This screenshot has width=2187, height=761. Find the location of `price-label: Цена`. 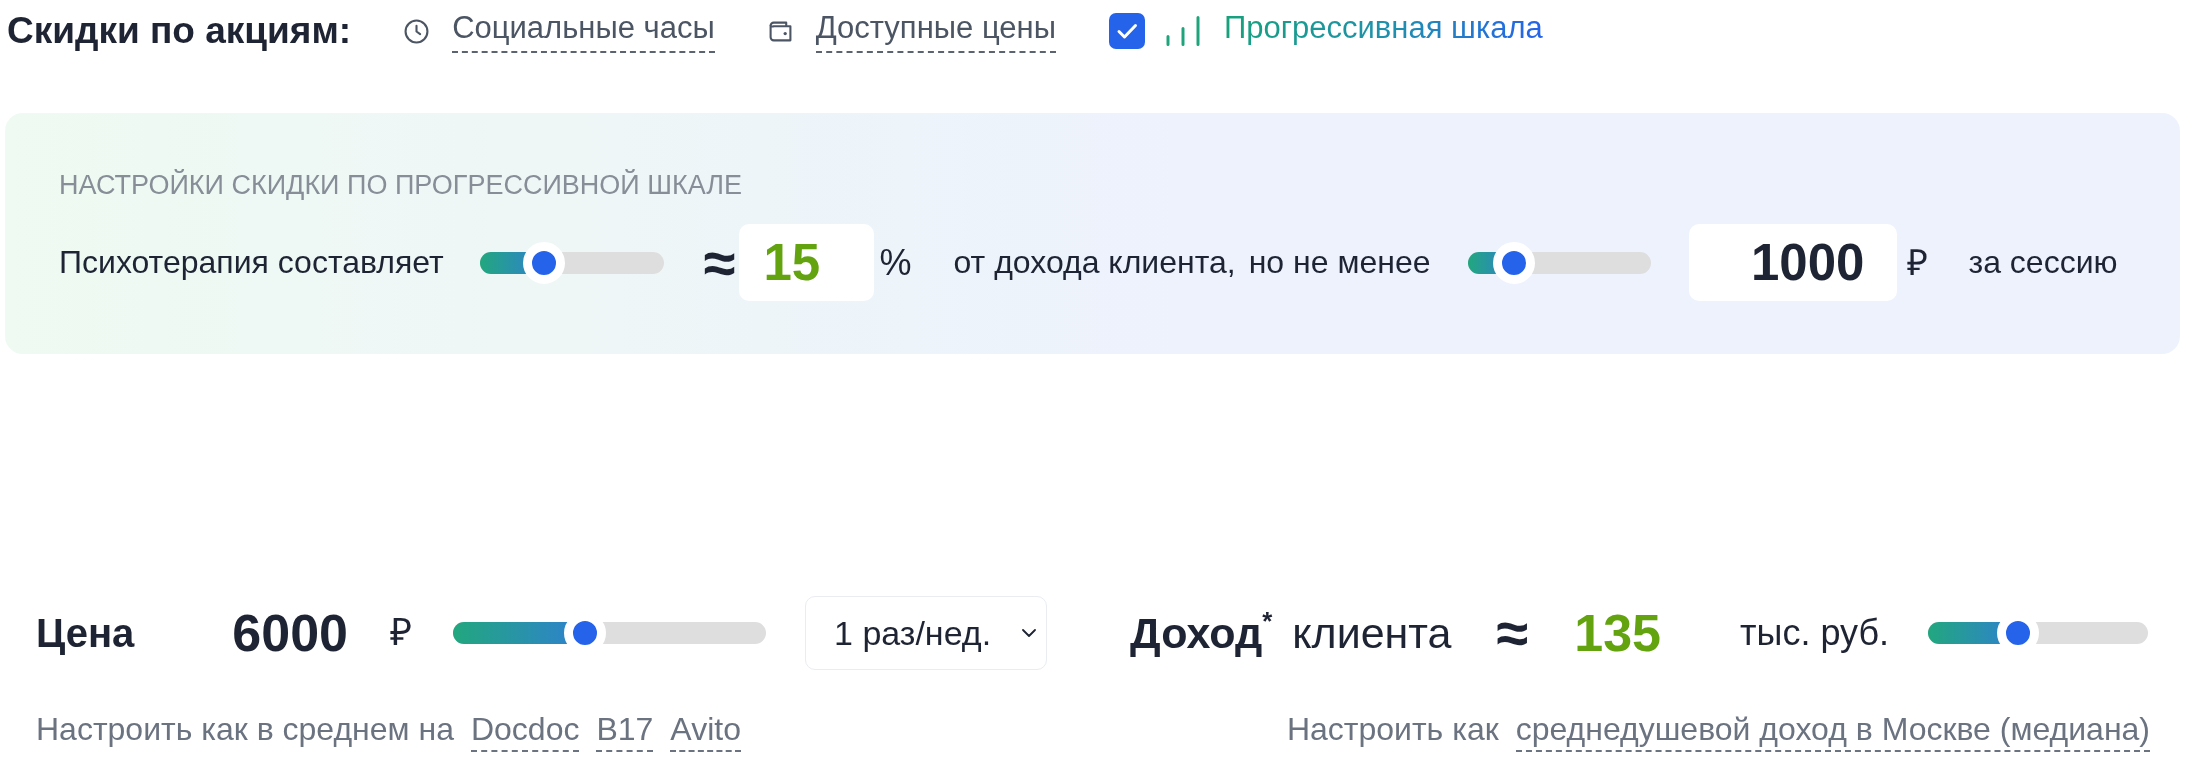

price-label: Цена is located at coordinates (85, 633).